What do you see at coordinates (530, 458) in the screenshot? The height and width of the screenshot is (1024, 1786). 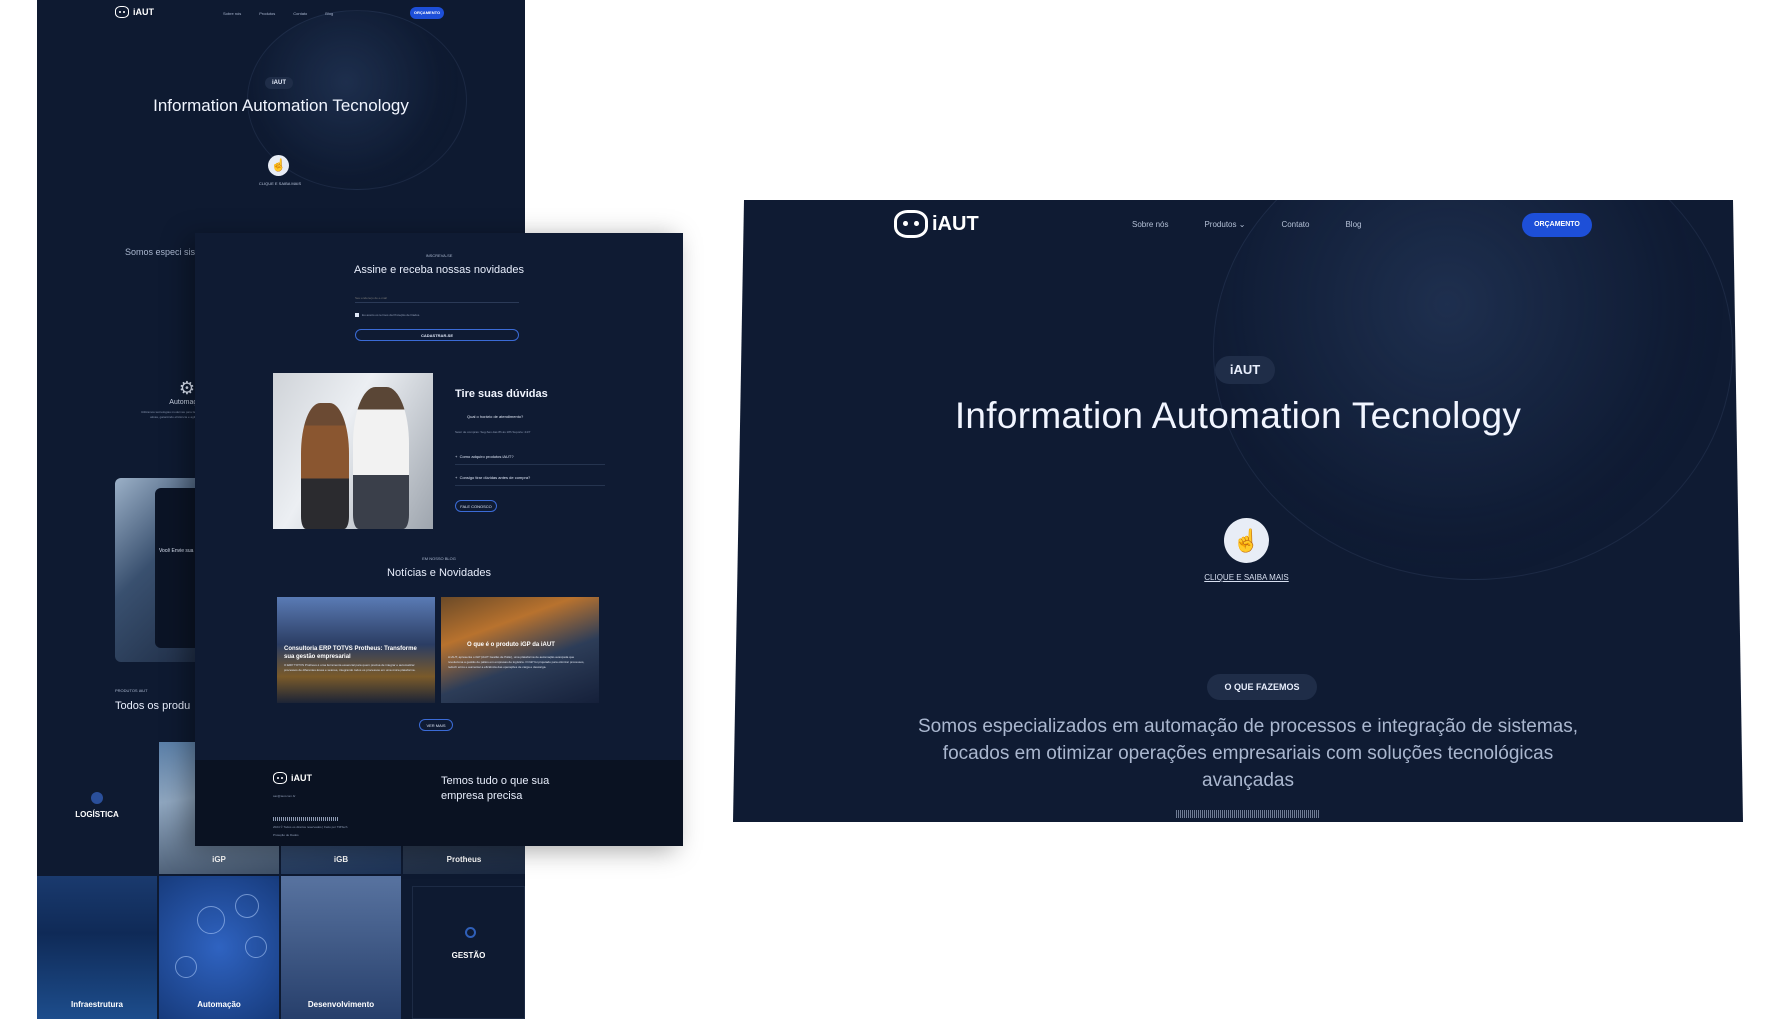 I see `faq-item: + Como adquiro produtos iAUT?` at bounding box center [530, 458].